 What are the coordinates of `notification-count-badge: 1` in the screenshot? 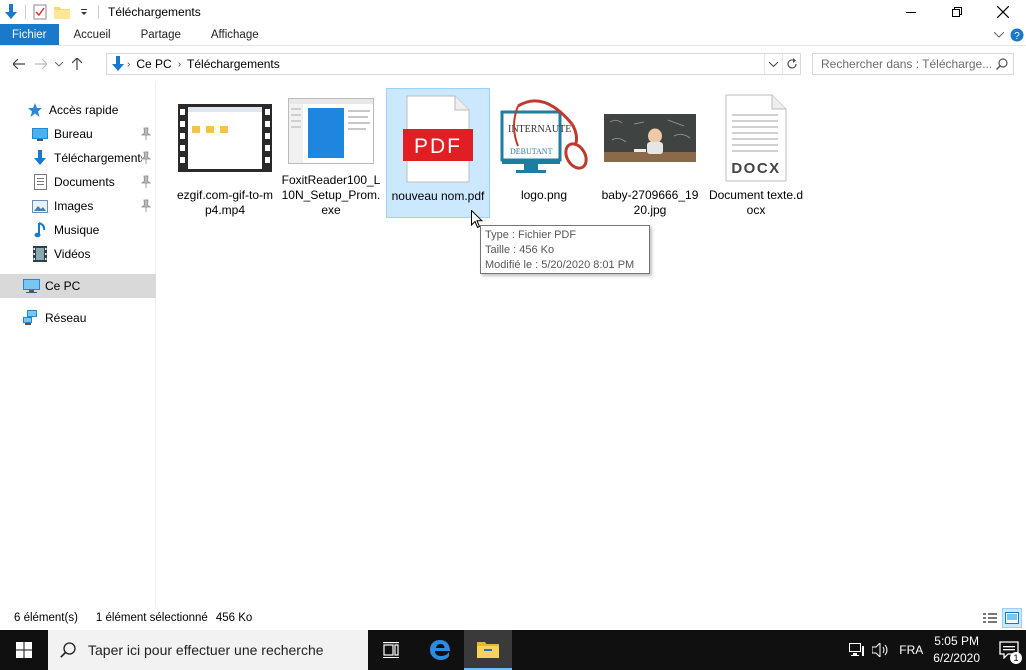 It's located at (1016, 658).